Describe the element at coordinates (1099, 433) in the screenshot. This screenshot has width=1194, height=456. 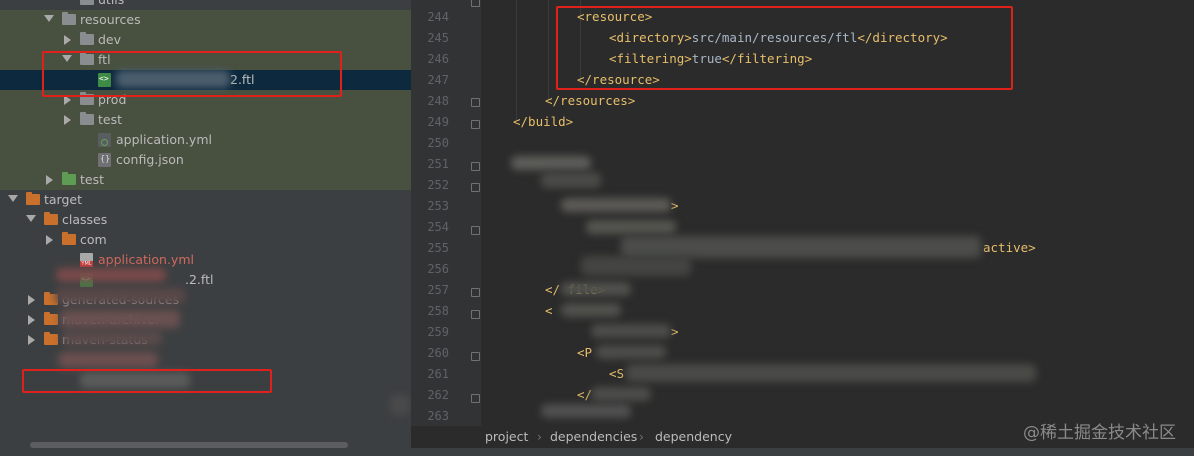
I see `watermark: @稀土掘金技术社区` at that location.